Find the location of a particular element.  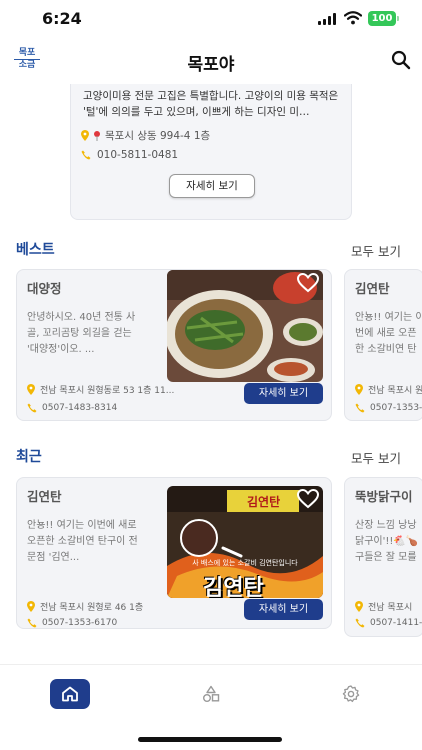

status-time: 6:24 is located at coordinates (62, 18).